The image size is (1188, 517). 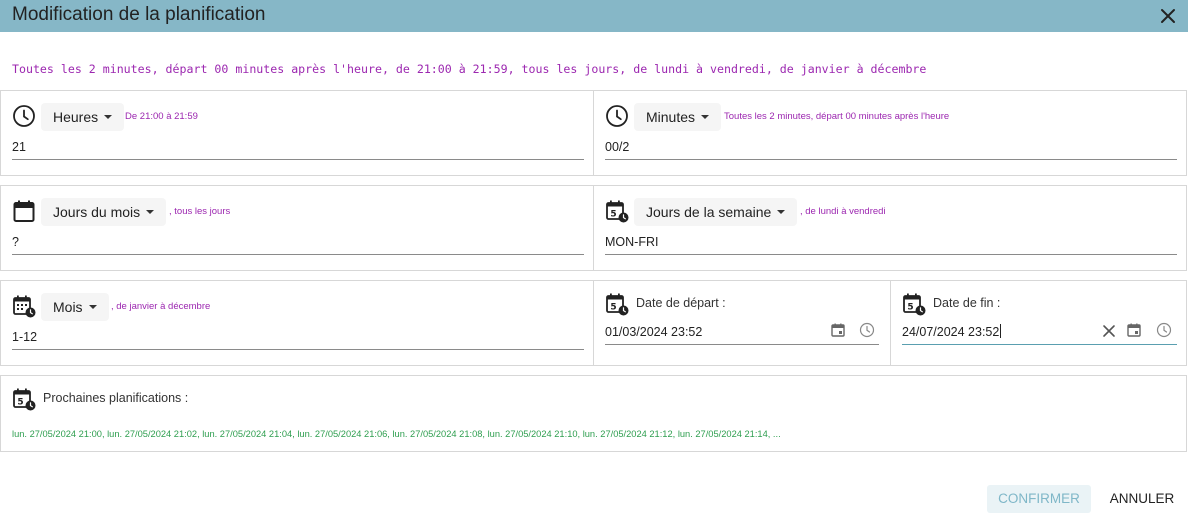 What do you see at coordinates (742, 323) in the screenshot?
I see `start-date-panel: Date de départ : 01/03/2024 23:52` at bounding box center [742, 323].